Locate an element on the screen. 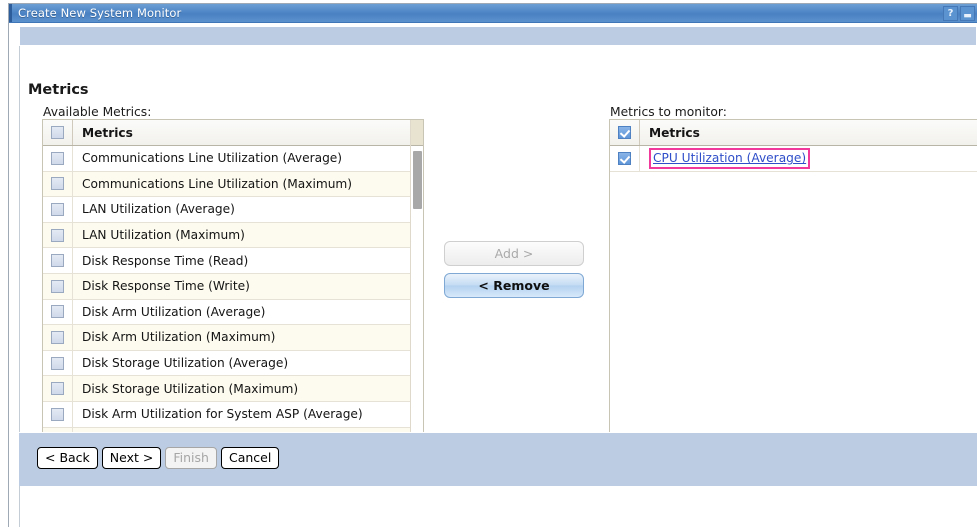 This screenshot has width=977, height=527. dialog-subheader-bar is located at coordinates (498, 36).